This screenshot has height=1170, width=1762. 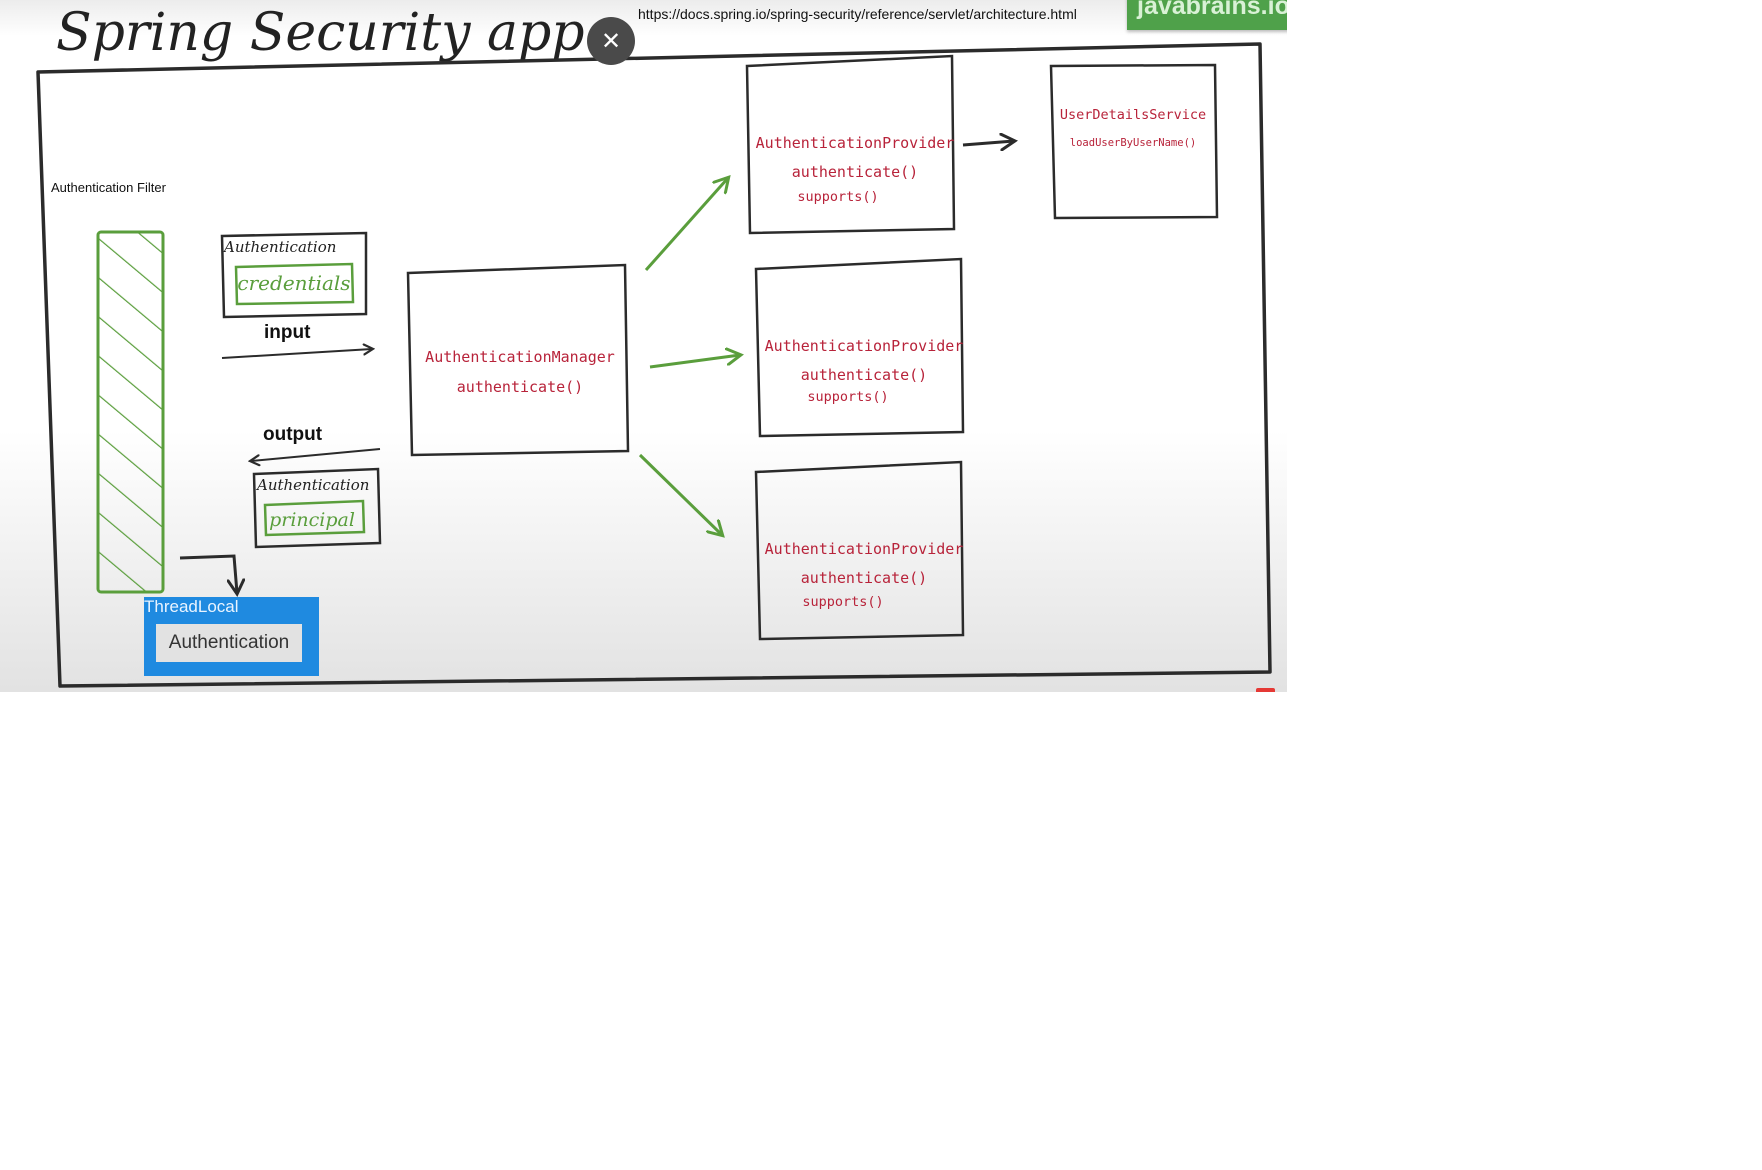 I want to click on user-details-service-method: loadUserByUserName(), so click(x=1133, y=143).